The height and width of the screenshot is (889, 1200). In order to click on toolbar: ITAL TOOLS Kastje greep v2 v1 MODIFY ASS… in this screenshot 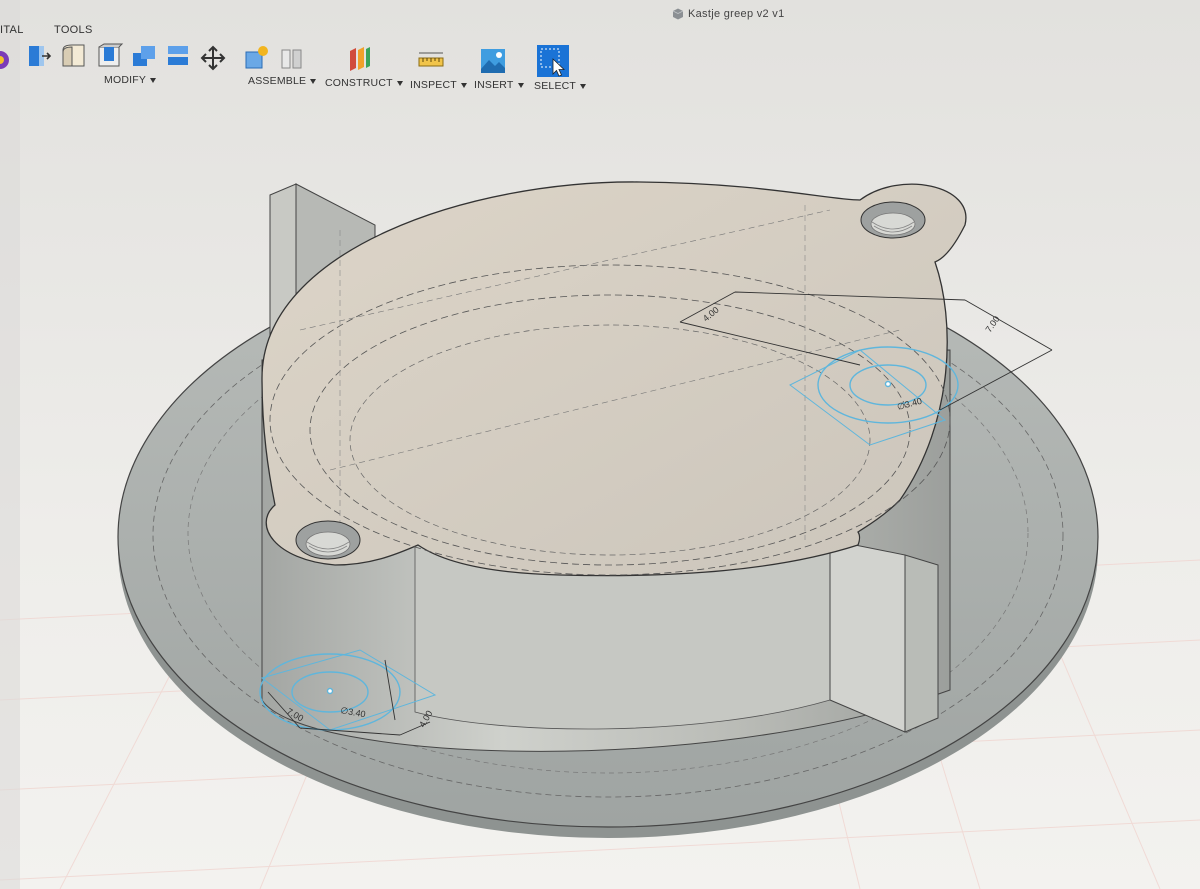, I will do `click(600, 55)`.